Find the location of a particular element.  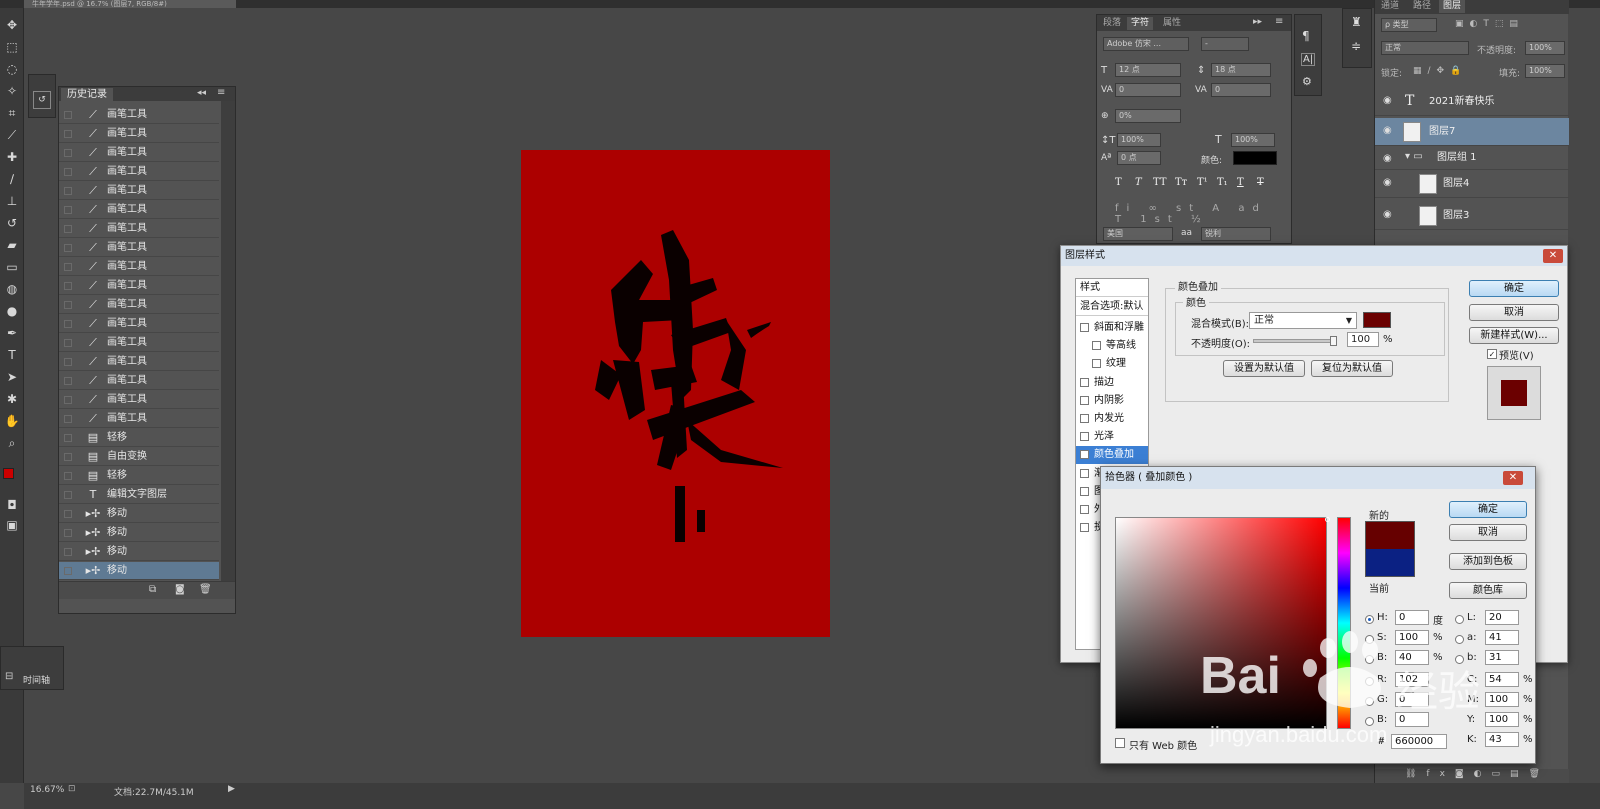

style-item: 斜面和浮雕 is located at coordinates (1112, 328).